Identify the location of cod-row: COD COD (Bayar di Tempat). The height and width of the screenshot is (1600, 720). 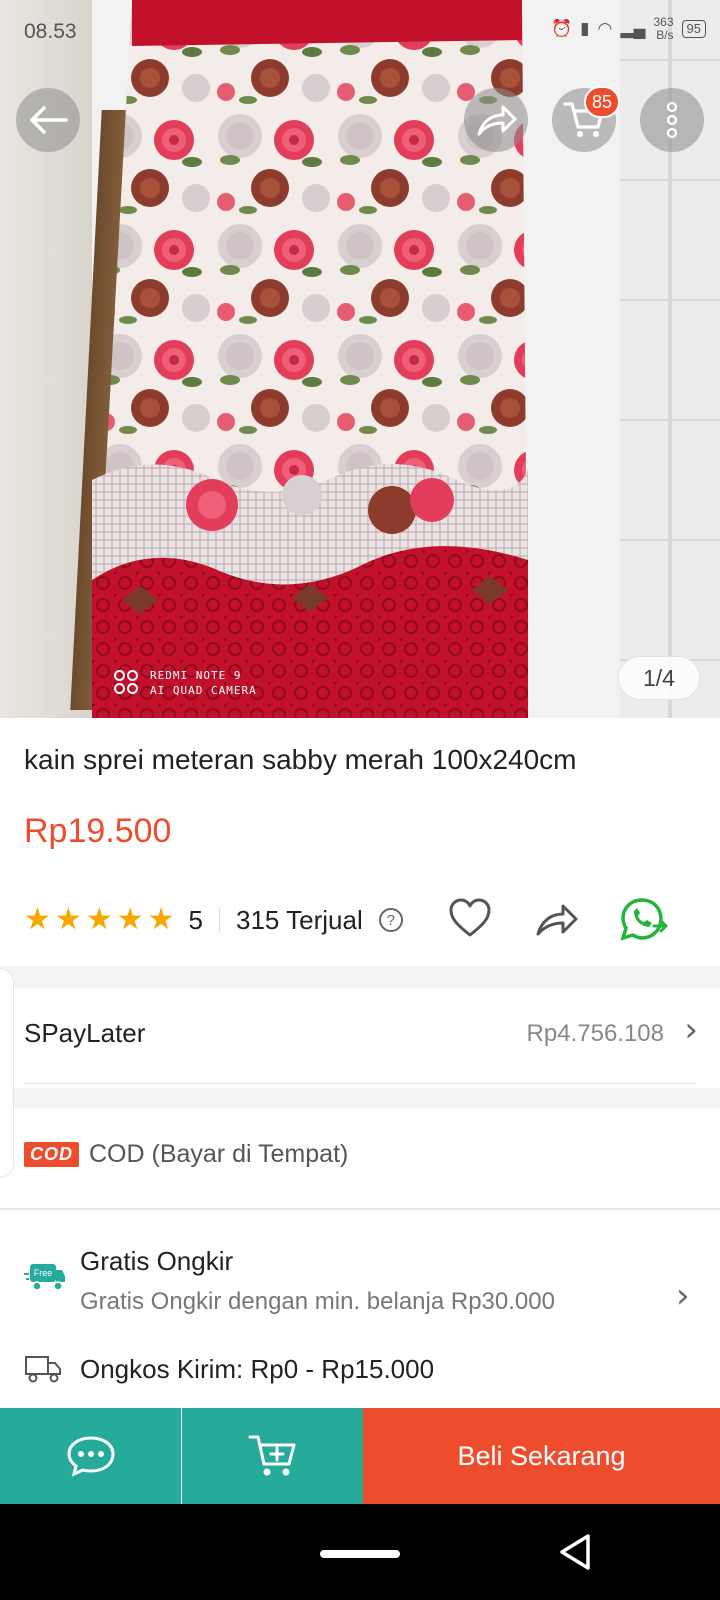
(186, 1154).